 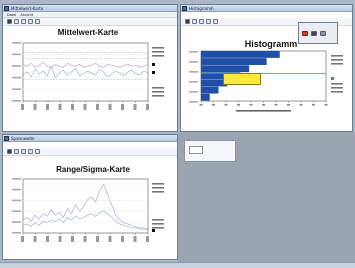 What do you see at coordinates (90, 8) in the screenshot?
I see `mean-chart-titlebar: Mittelwert-Karte` at bounding box center [90, 8].